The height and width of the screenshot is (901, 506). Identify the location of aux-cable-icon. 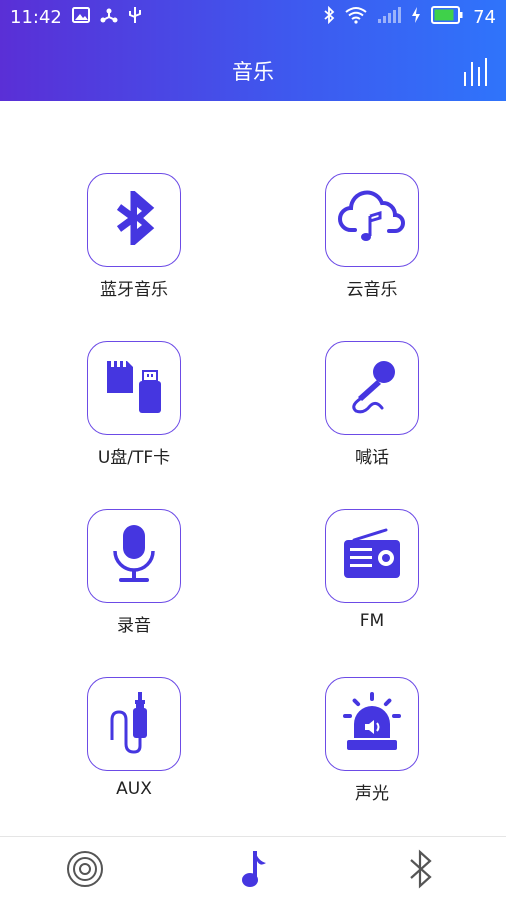
(134, 724).